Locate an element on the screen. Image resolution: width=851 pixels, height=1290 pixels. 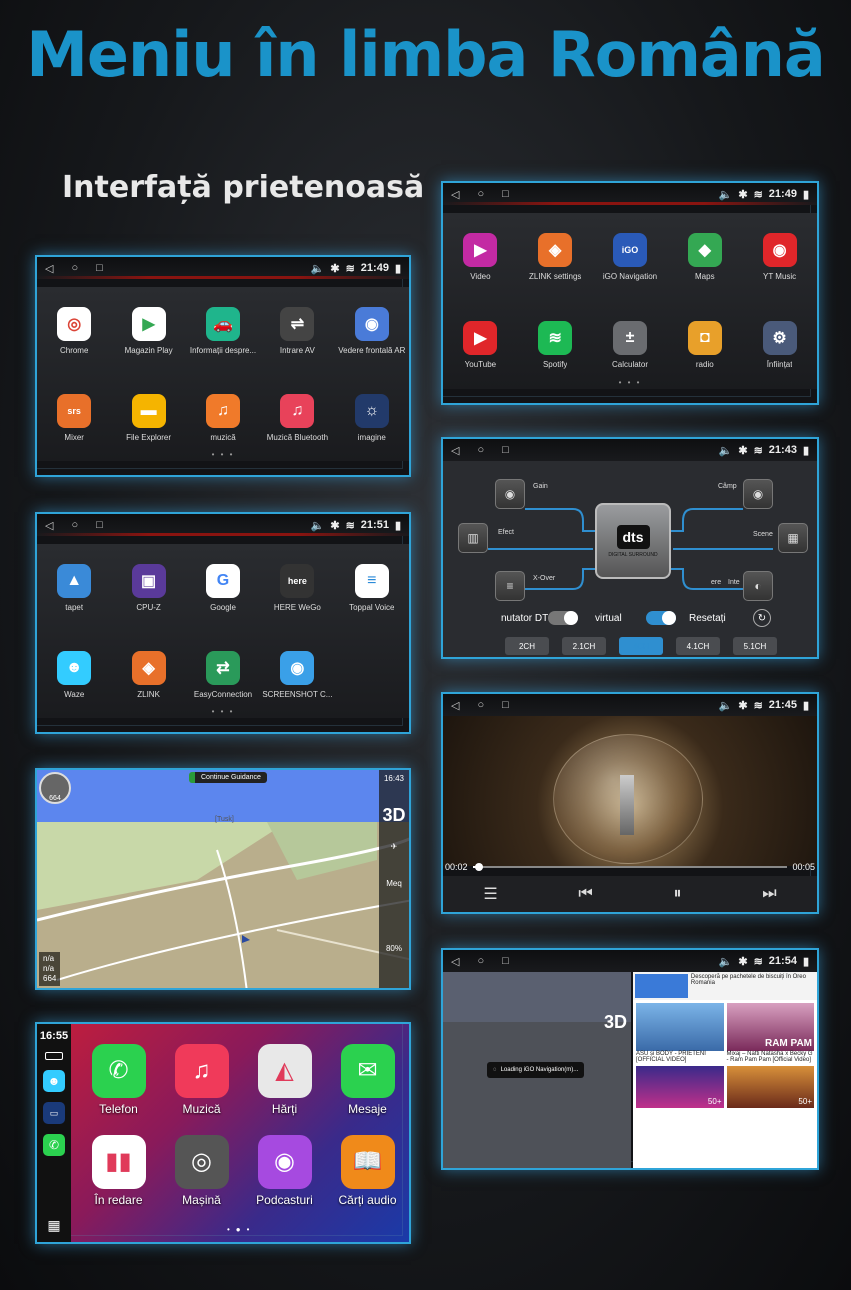
app-yt-music: ◉ YT Music is located at coordinates (779, 257).